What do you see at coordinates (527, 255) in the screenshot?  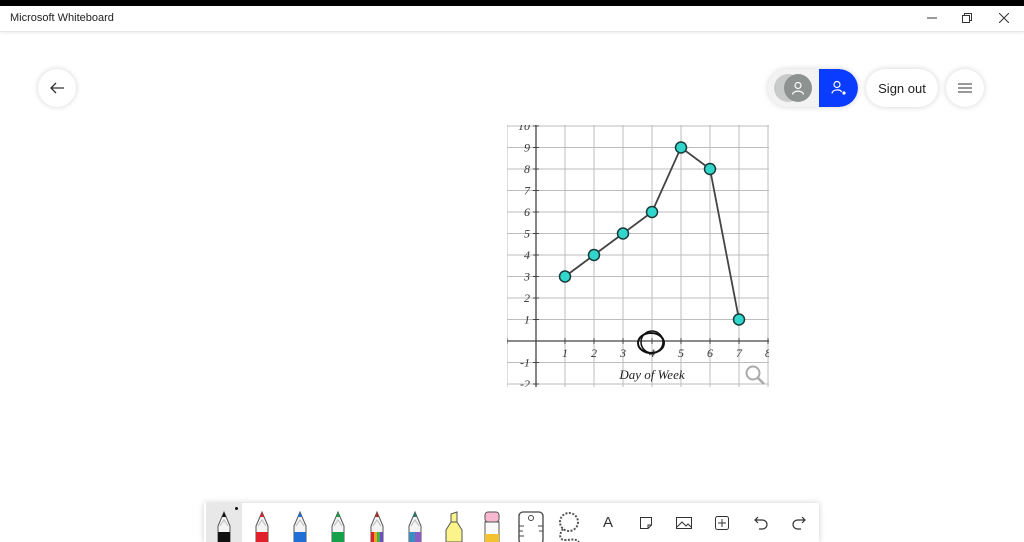 I see `y-tick-label: 4` at bounding box center [527, 255].